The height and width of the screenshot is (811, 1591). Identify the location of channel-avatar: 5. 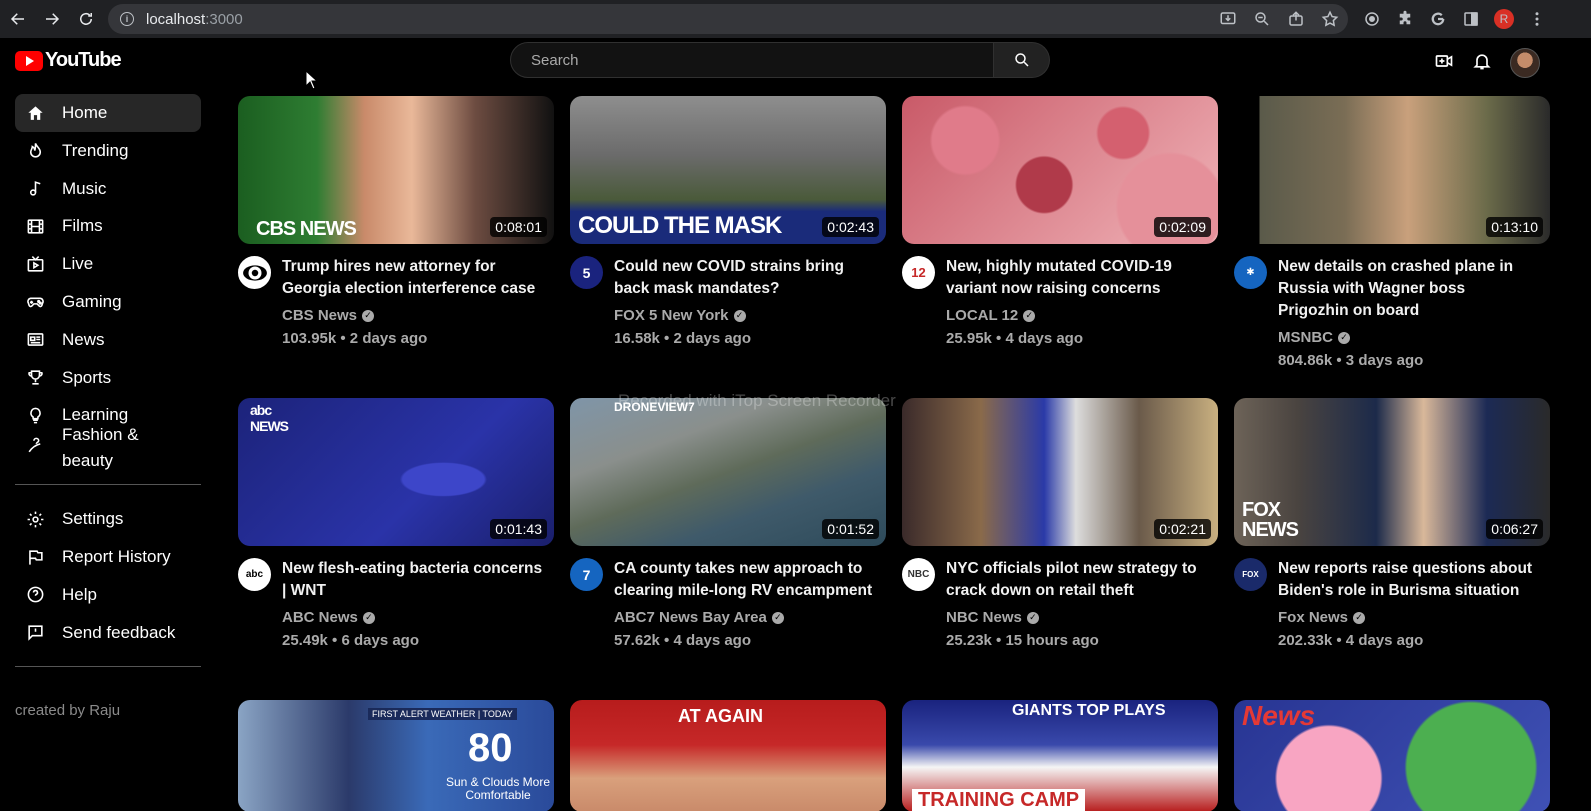
(586, 272).